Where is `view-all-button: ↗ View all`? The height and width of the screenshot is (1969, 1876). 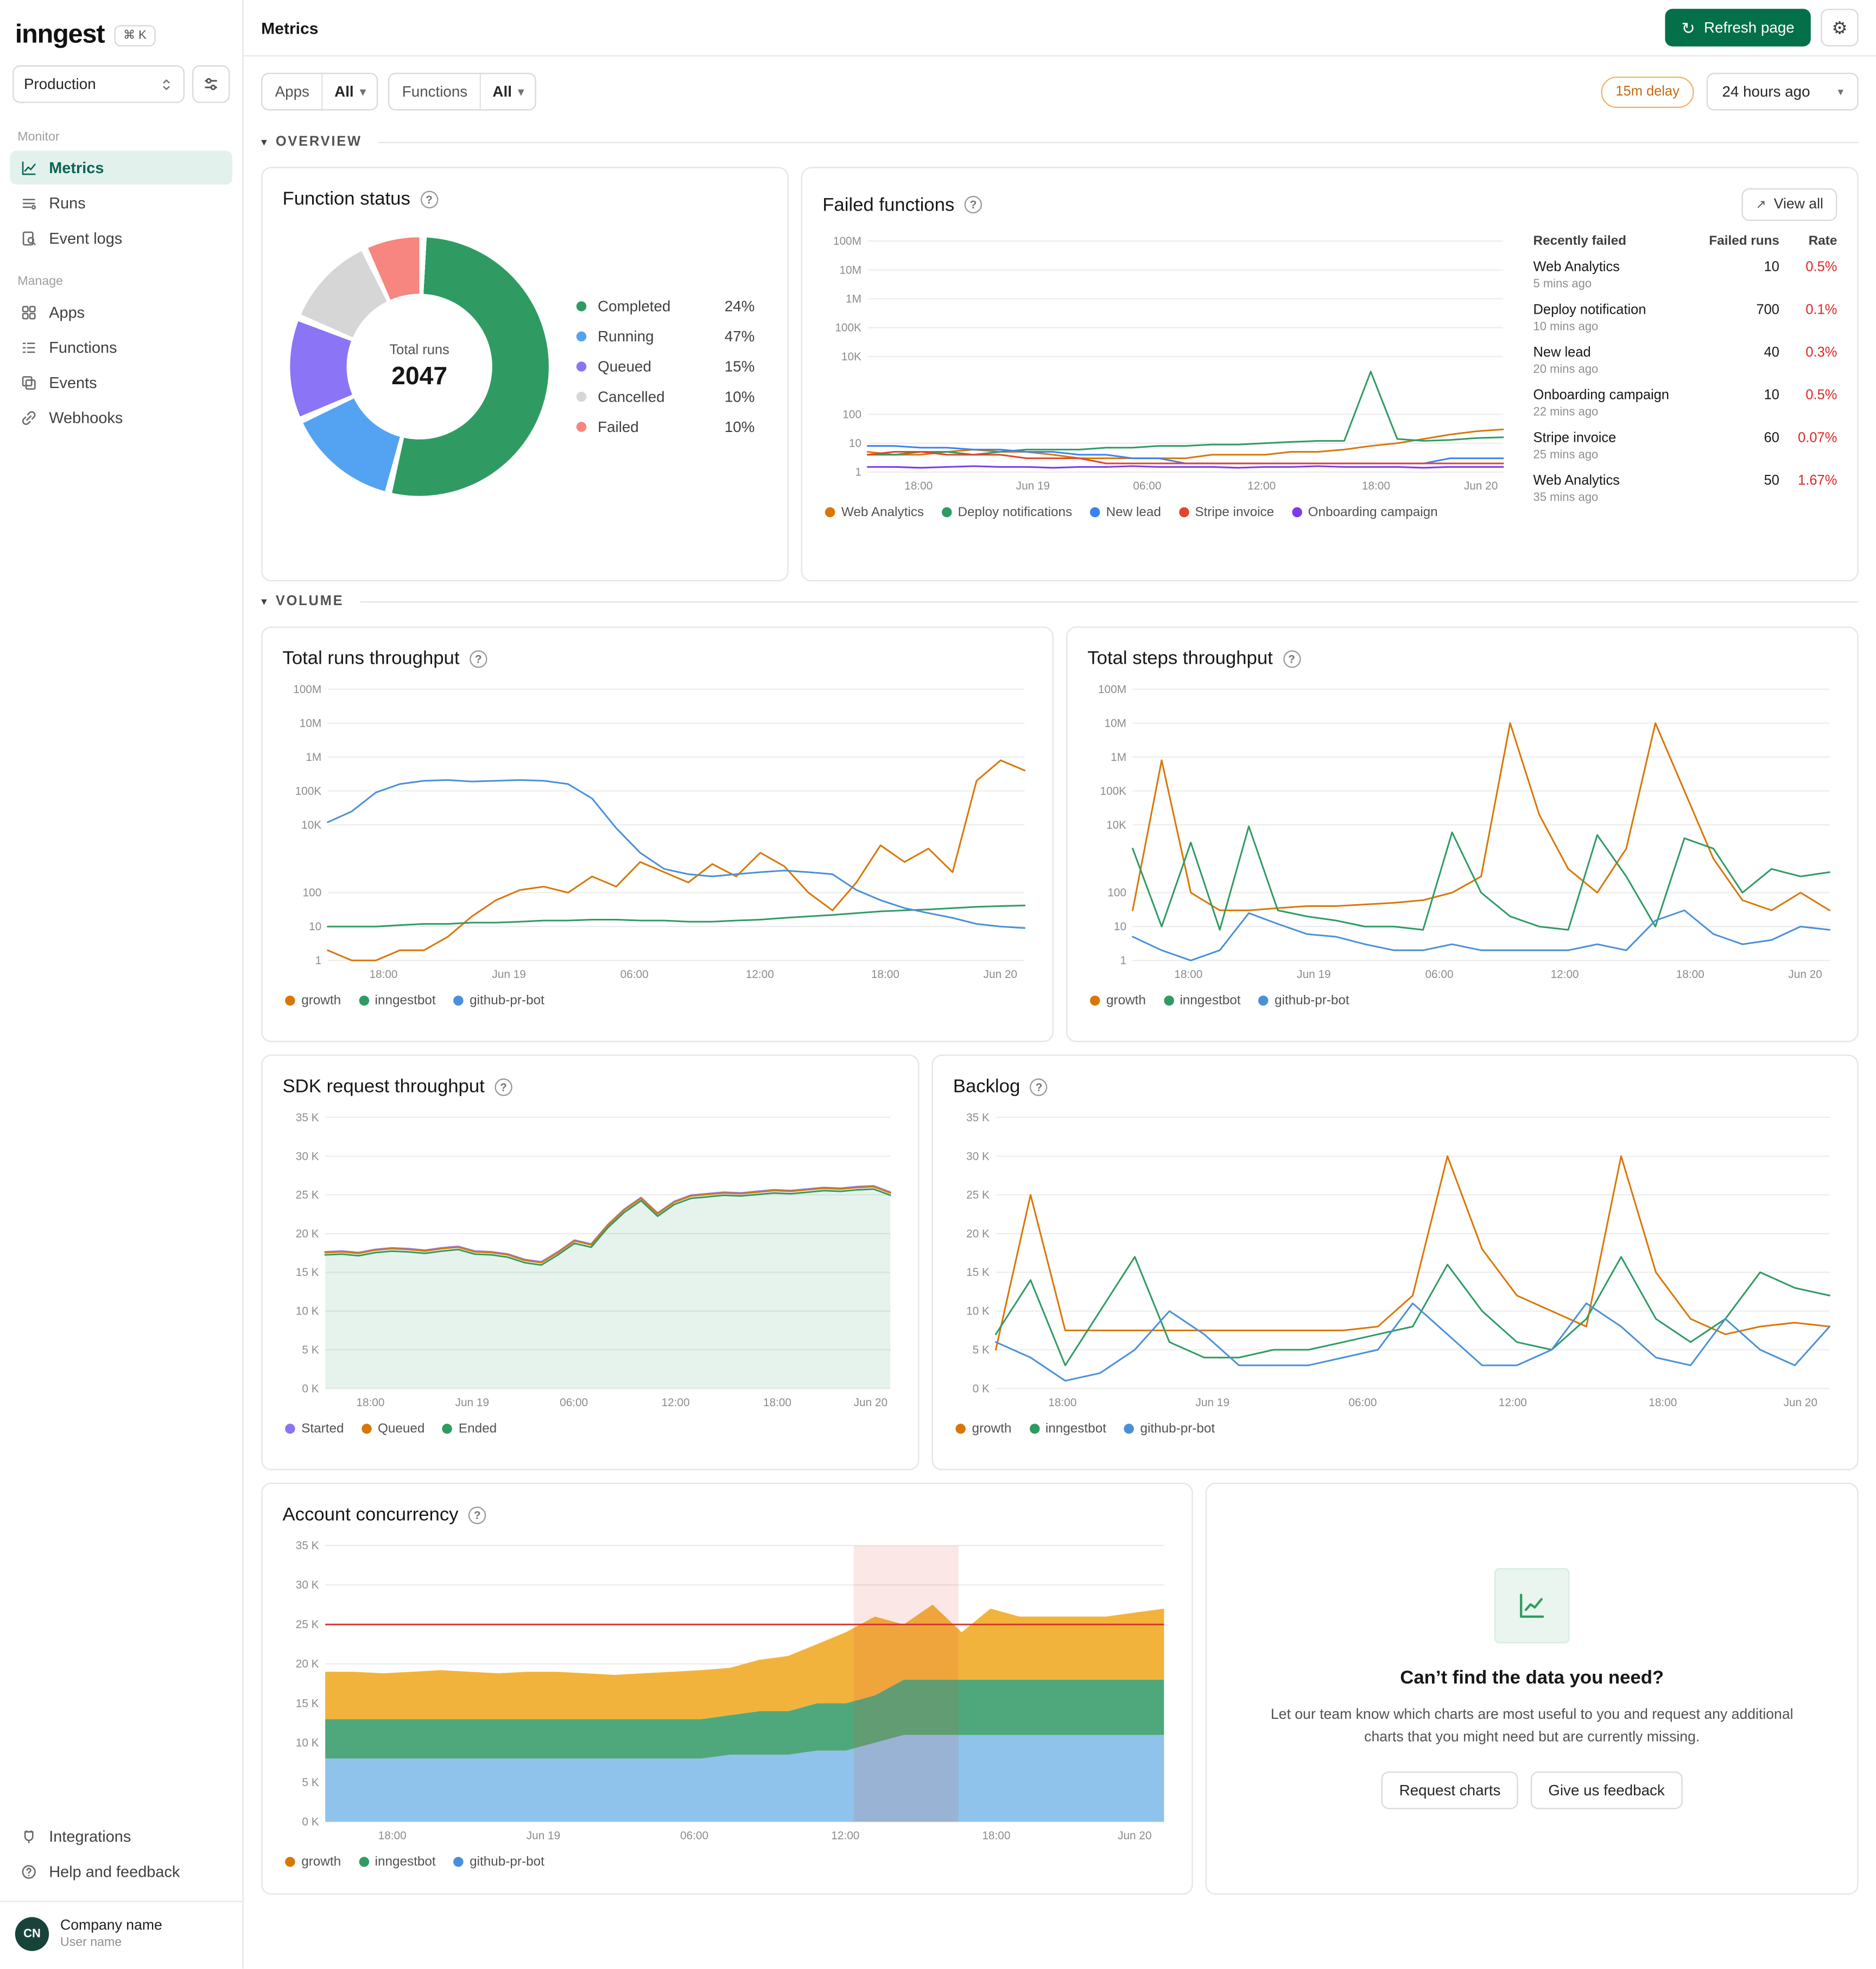
view-all-button: ↗ View all is located at coordinates (1789, 204).